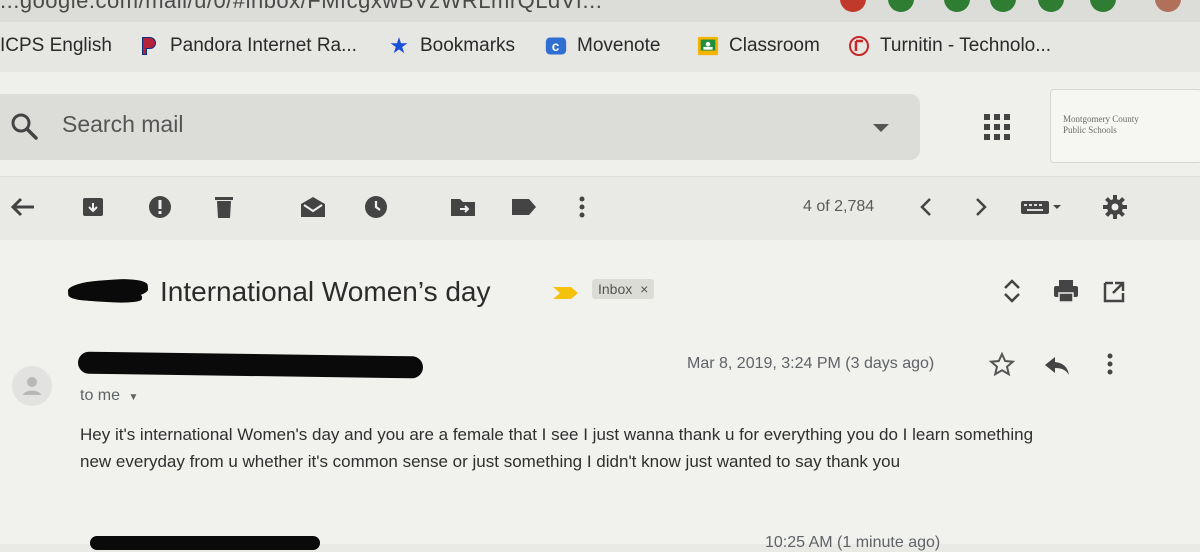 The height and width of the screenshot is (552, 1200). Describe the element at coordinates (1066, 293) in the screenshot. I see `print-icon` at that location.